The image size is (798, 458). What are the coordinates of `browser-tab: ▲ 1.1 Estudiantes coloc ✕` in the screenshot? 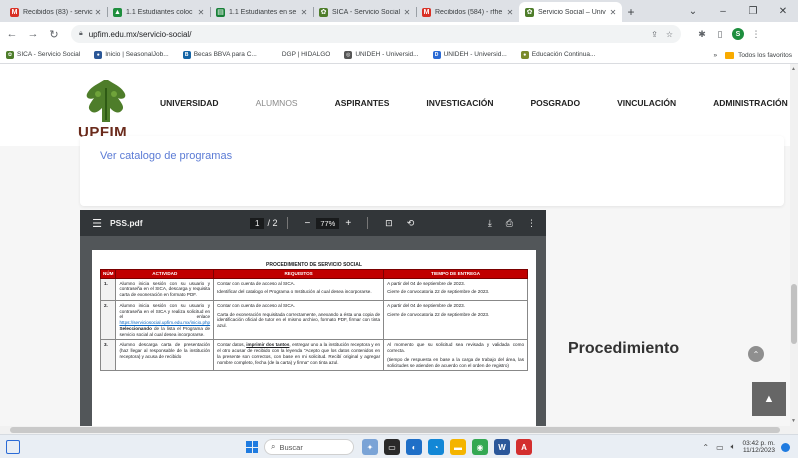 It's located at (158, 12).